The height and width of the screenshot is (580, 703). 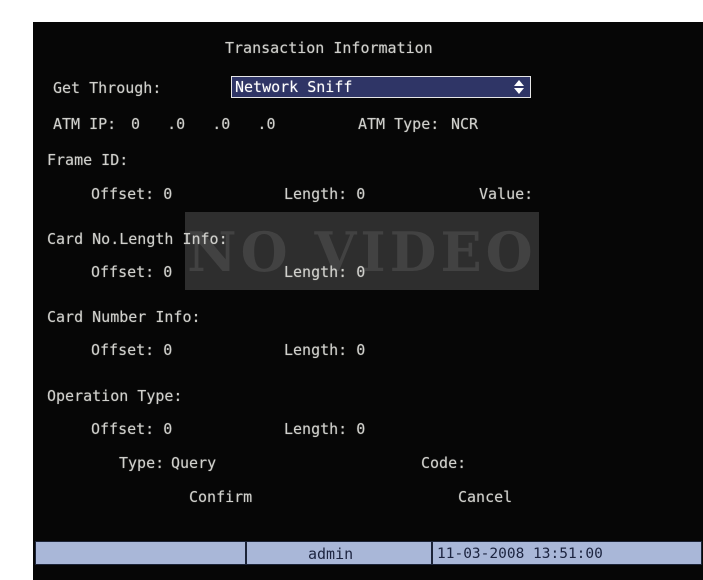 What do you see at coordinates (464, 124) in the screenshot?
I see `atm-type-value: NCR` at bounding box center [464, 124].